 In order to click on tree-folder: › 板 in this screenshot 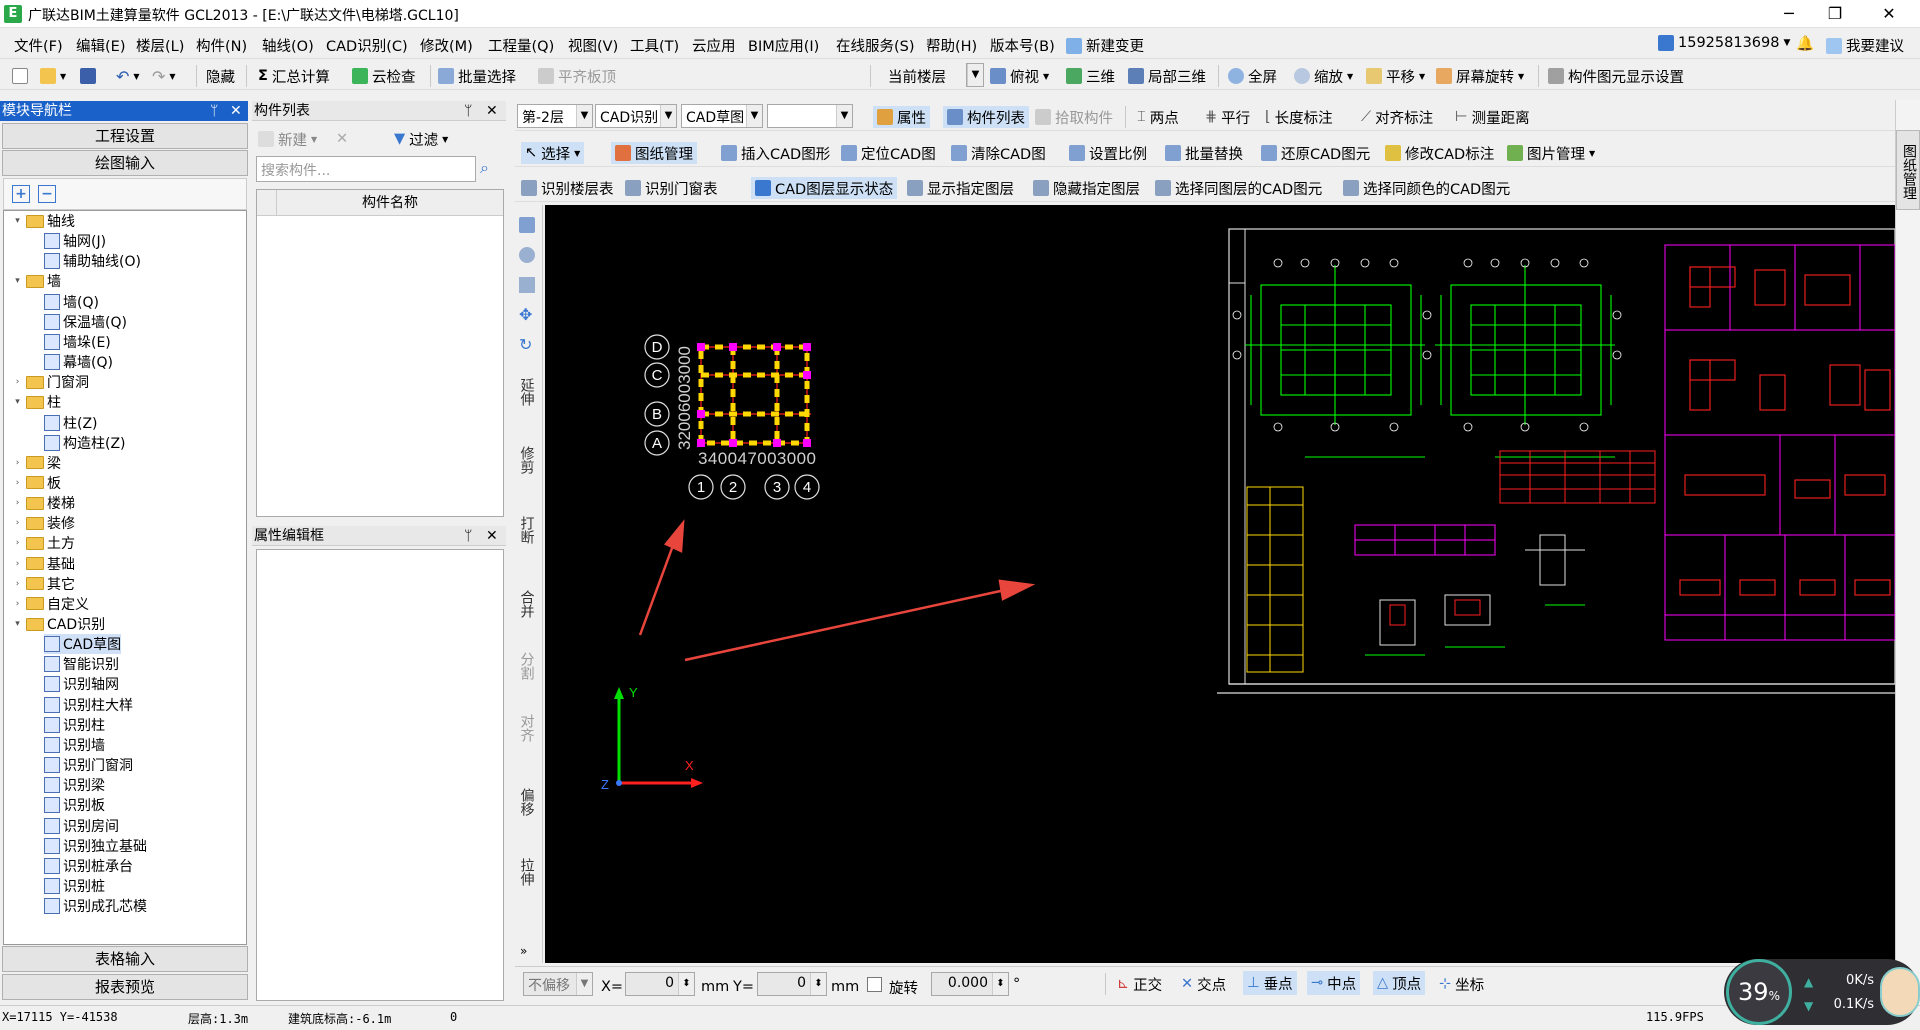, I will do `click(36, 483)`.